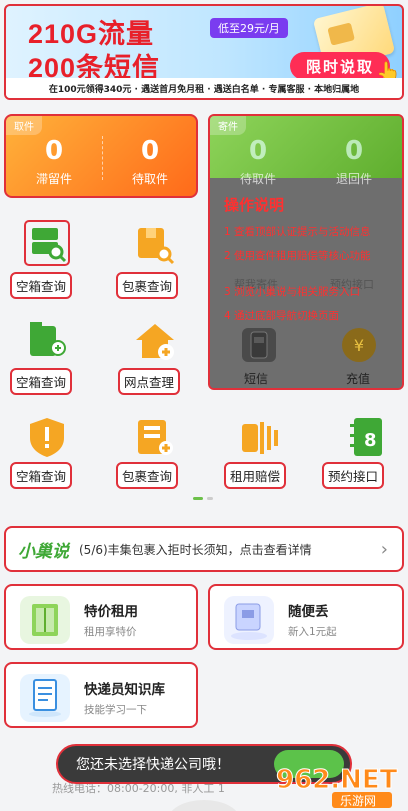 This screenshot has width=408, height=811. I want to click on box-plug-icon, so click(47, 341).